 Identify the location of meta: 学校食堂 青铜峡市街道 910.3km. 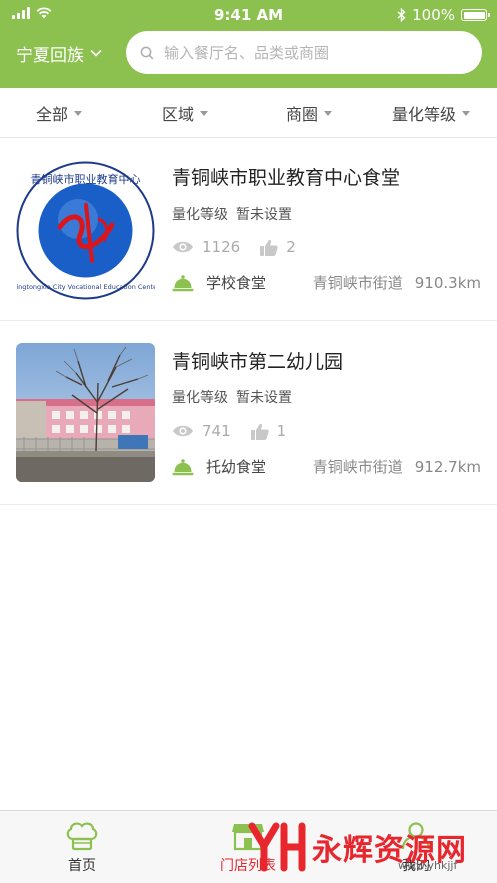
(326, 282).